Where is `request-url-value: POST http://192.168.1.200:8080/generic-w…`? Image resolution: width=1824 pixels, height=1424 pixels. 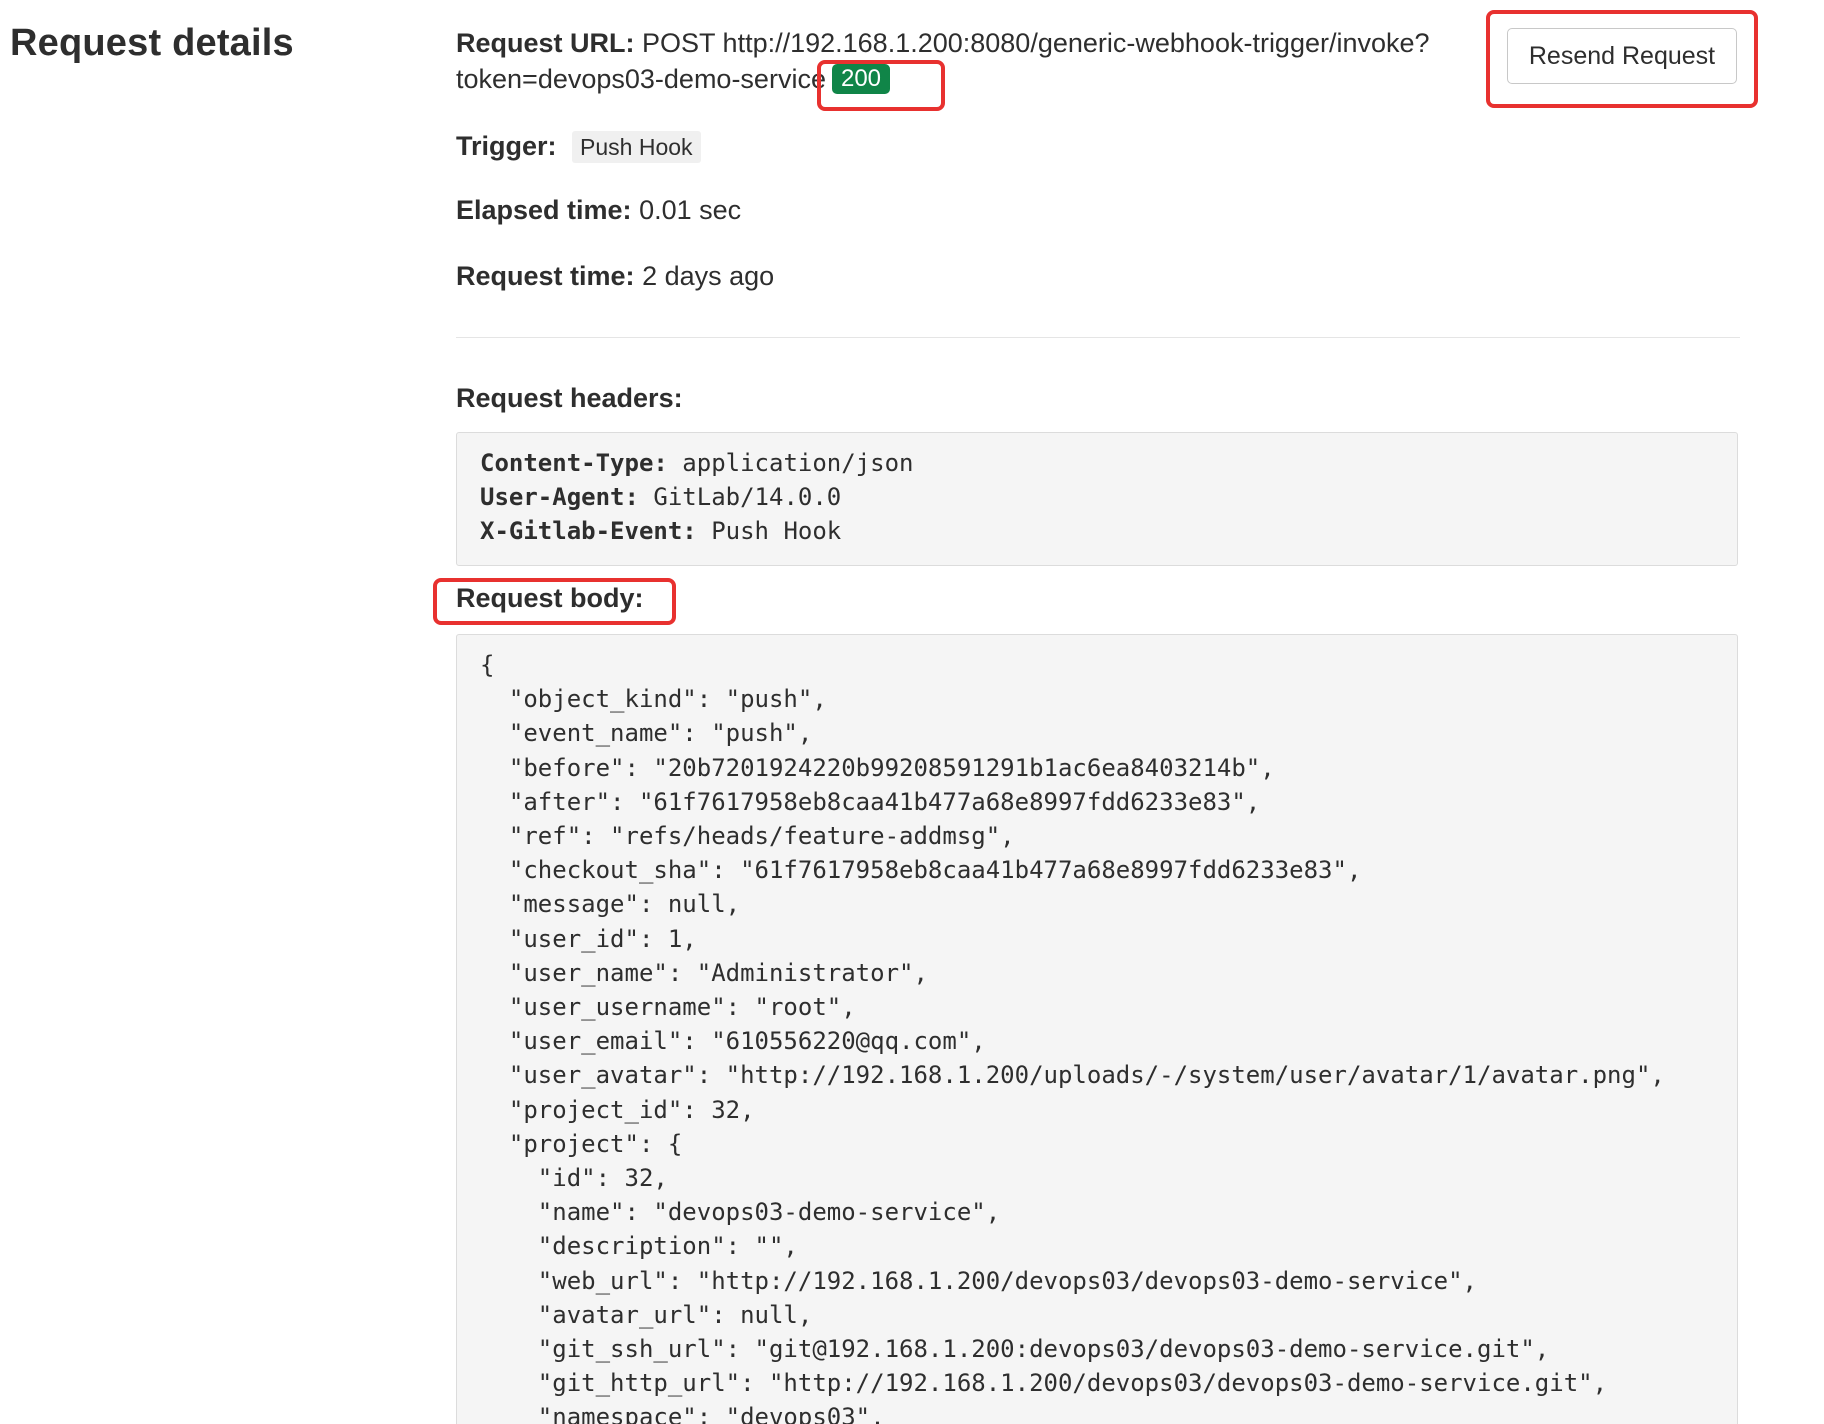
request-url-value: POST http://192.168.1.200:8080/generic-w… is located at coordinates (1036, 43).